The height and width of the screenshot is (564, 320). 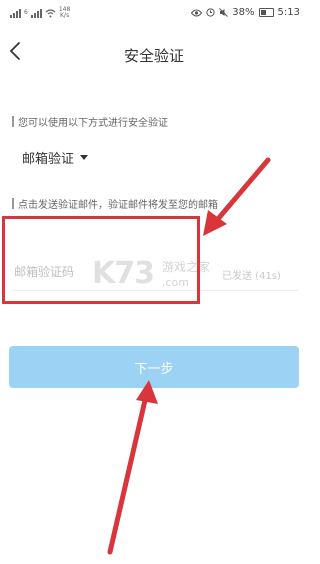 What do you see at coordinates (132, 467) in the screenshot?
I see `arrow-to-button` at bounding box center [132, 467].